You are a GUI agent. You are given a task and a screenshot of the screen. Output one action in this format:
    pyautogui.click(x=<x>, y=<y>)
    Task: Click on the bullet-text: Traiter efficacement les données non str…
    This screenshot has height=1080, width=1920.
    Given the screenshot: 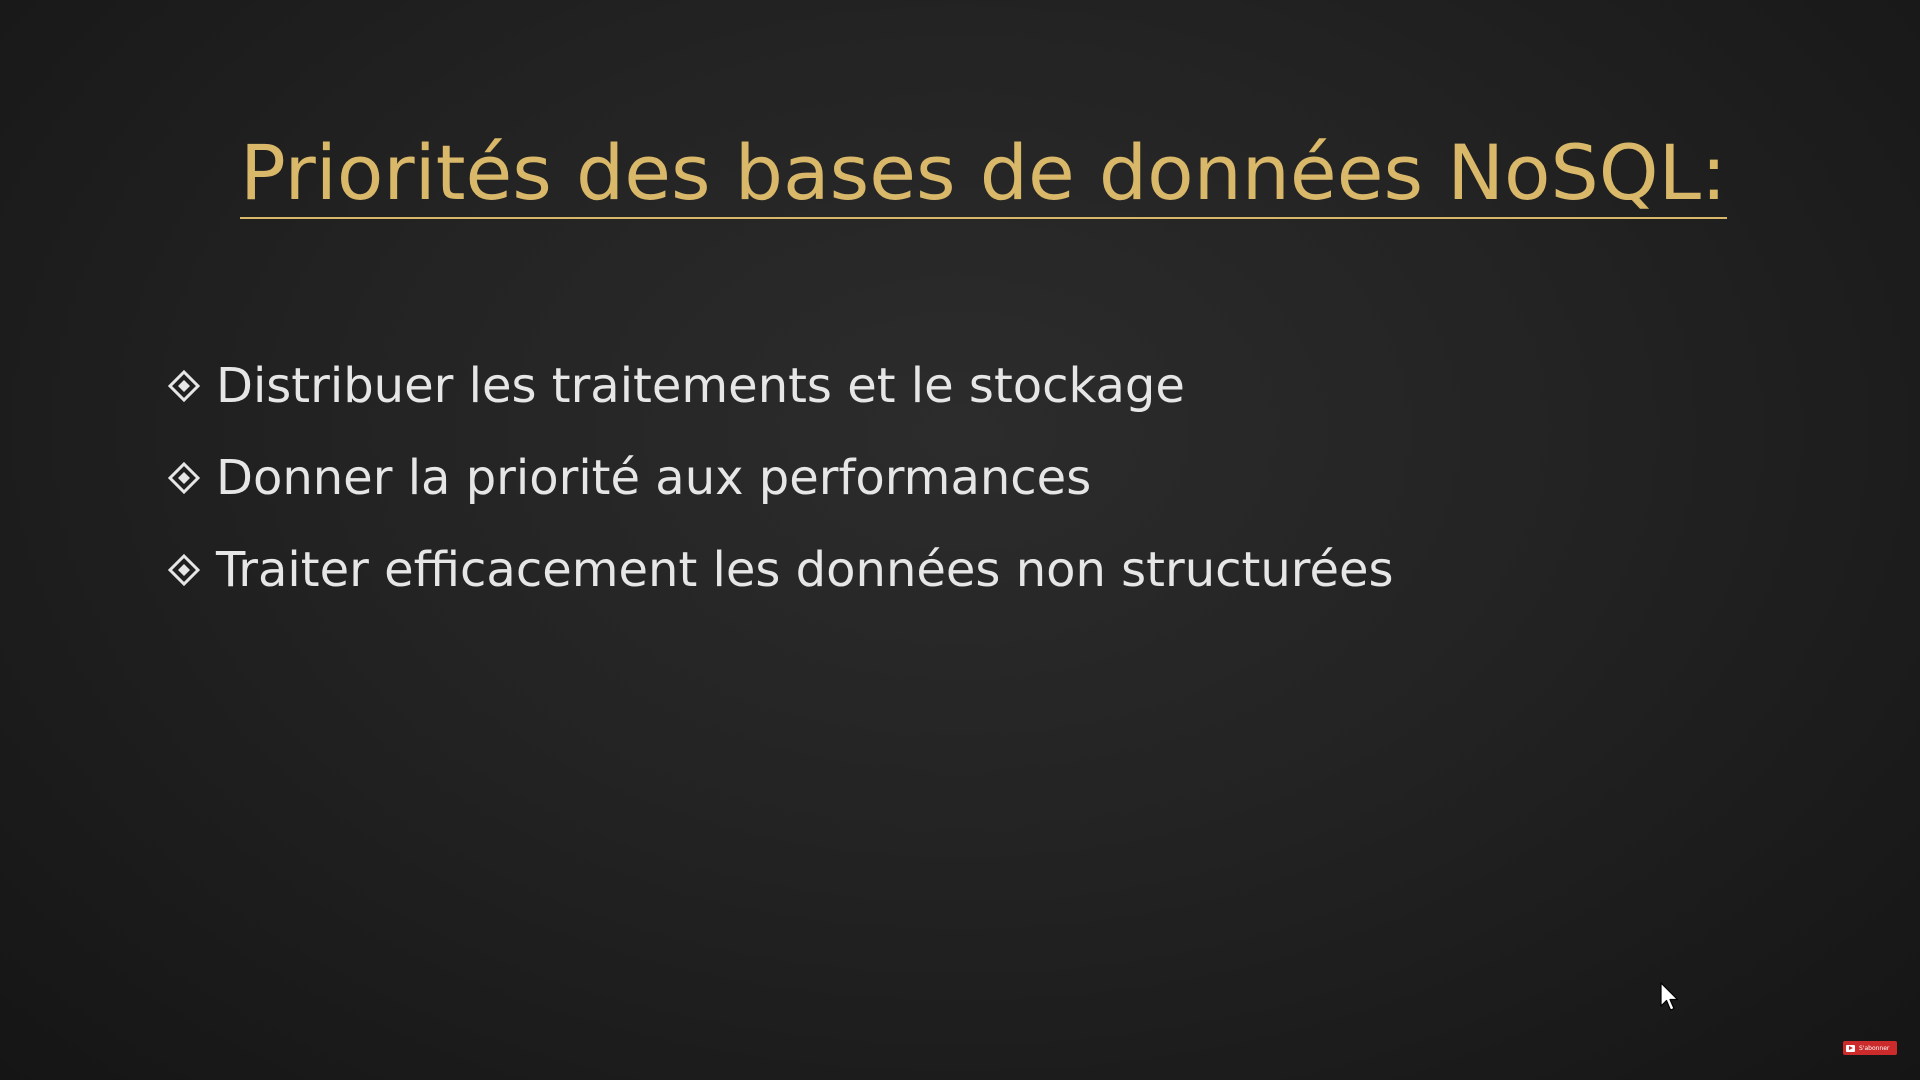 What is the action you would take?
    pyautogui.click(x=805, y=570)
    